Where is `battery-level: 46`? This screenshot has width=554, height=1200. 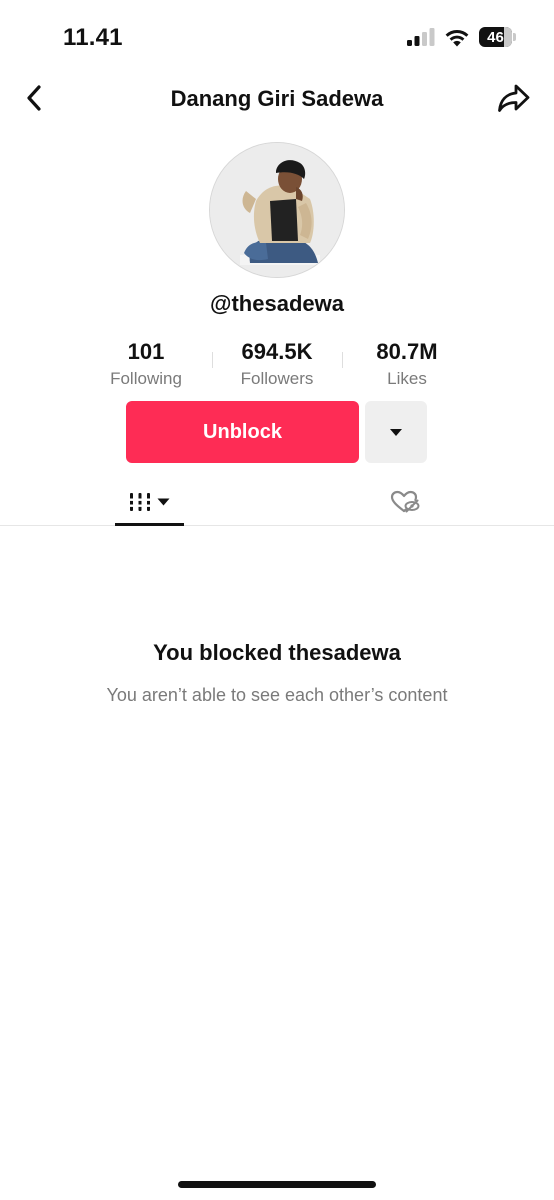
battery-level: 46 is located at coordinates (495, 37).